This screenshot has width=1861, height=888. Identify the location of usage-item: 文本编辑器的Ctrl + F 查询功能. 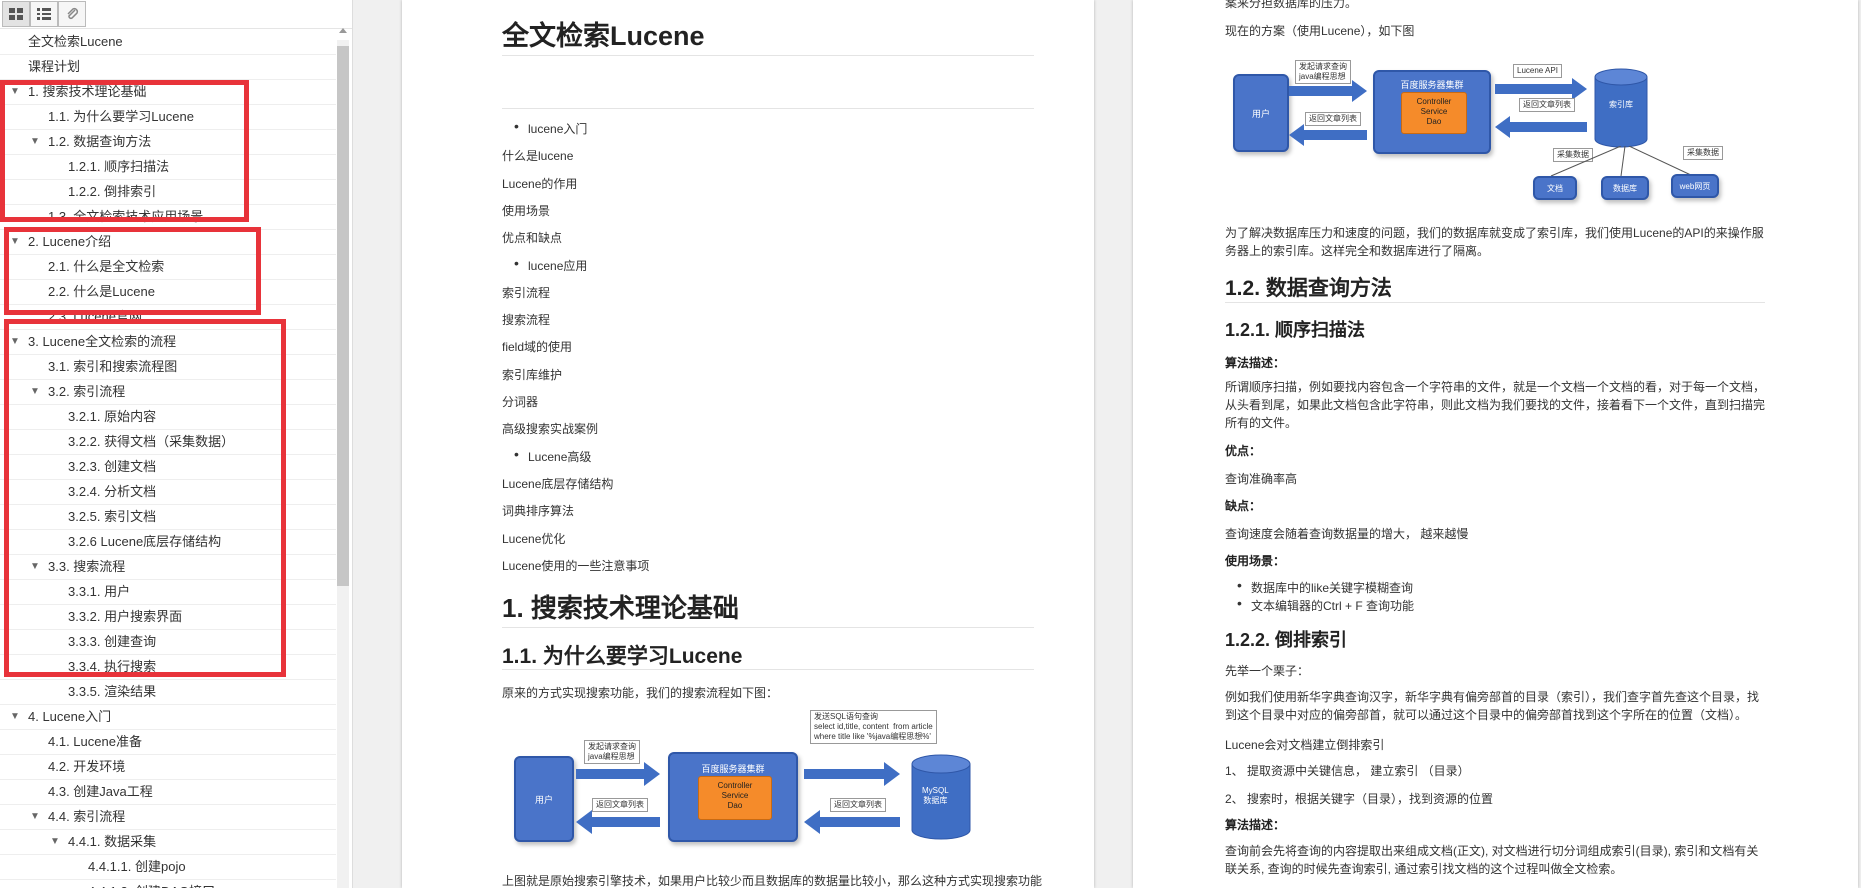
(1332, 605).